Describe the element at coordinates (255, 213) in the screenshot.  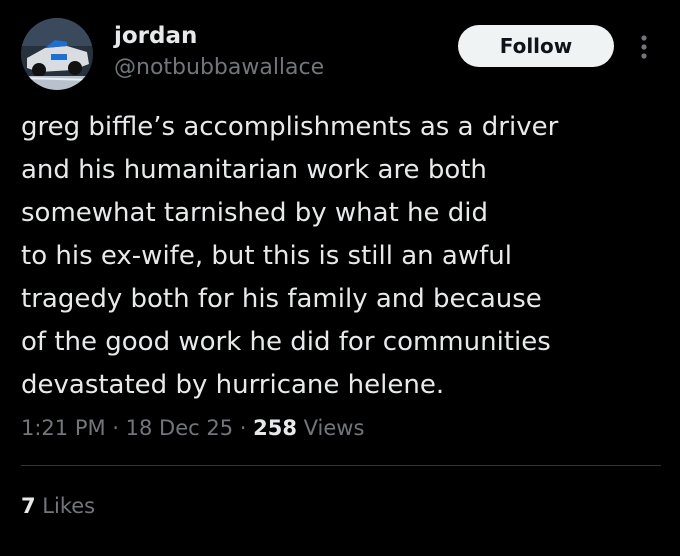
I see `tweet-text-line: somewhat tarnished by what he did` at that location.